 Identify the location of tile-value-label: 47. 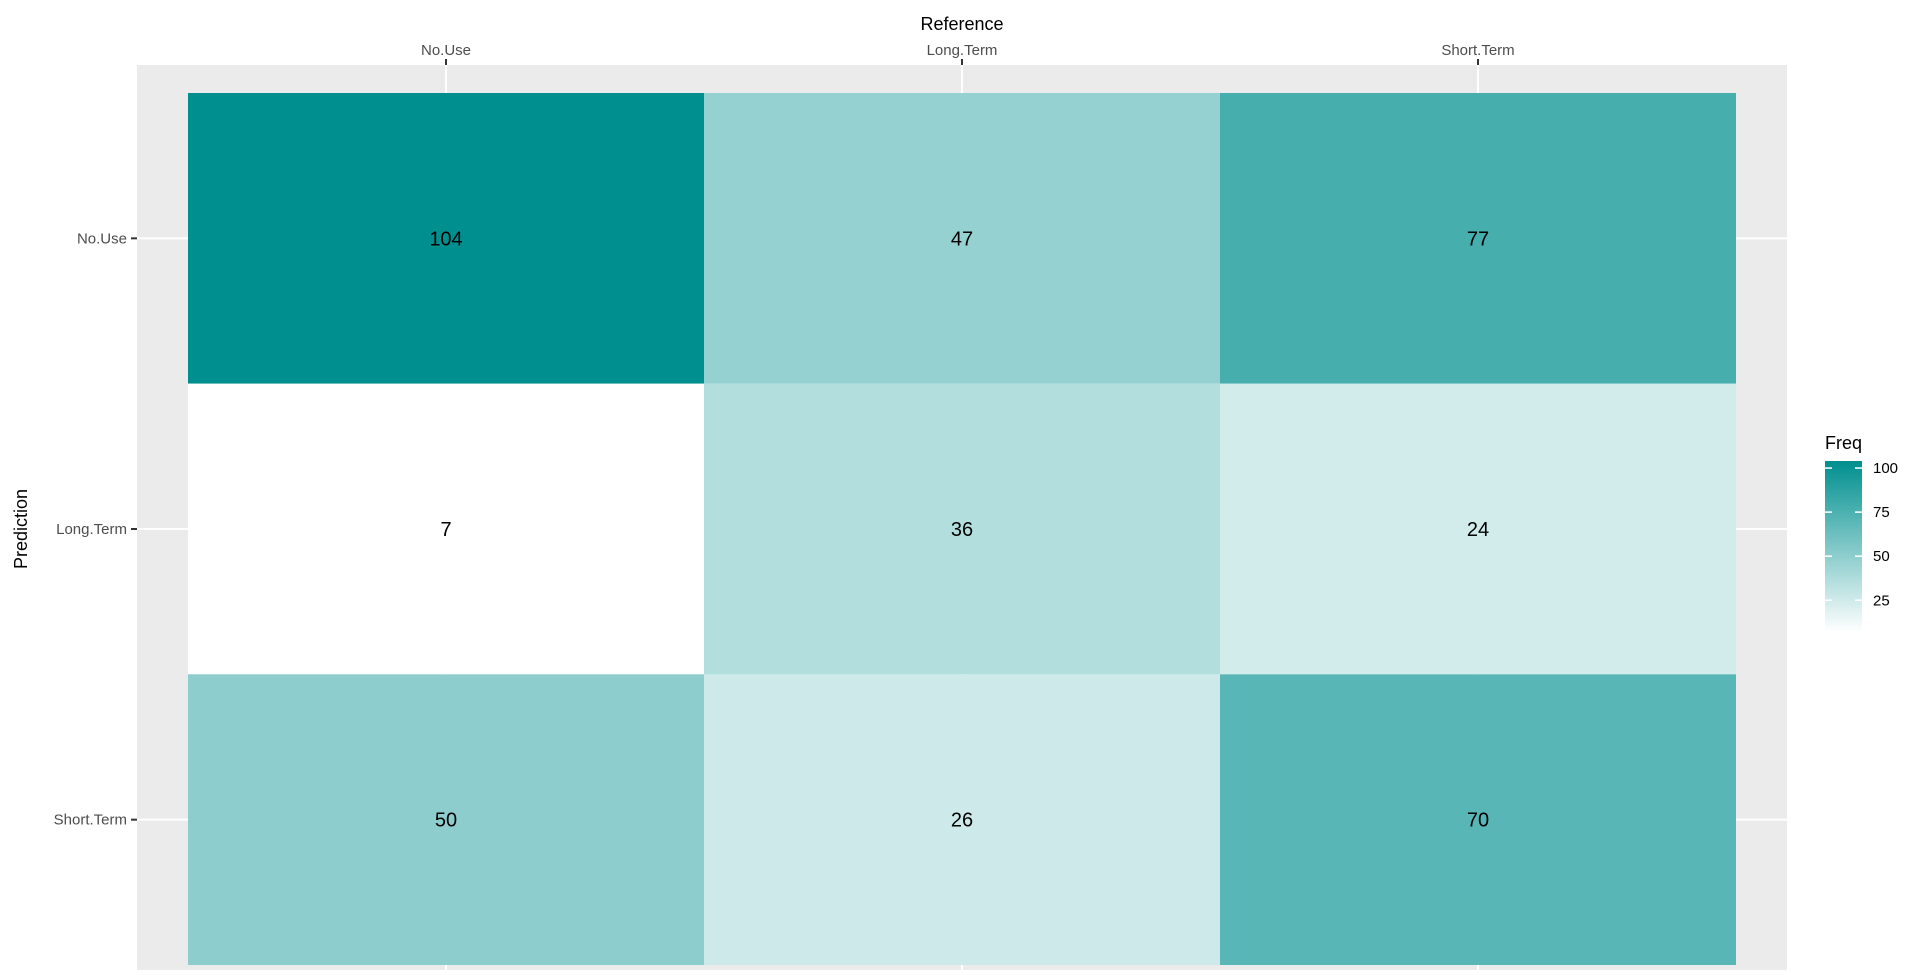
(962, 239).